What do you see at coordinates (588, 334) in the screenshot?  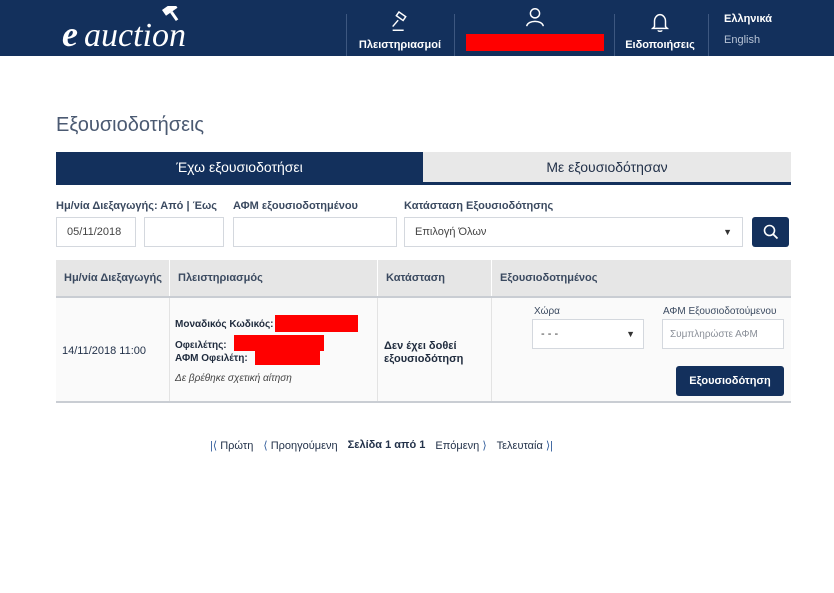 I see `country-select: - - - ▼` at bounding box center [588, 334].